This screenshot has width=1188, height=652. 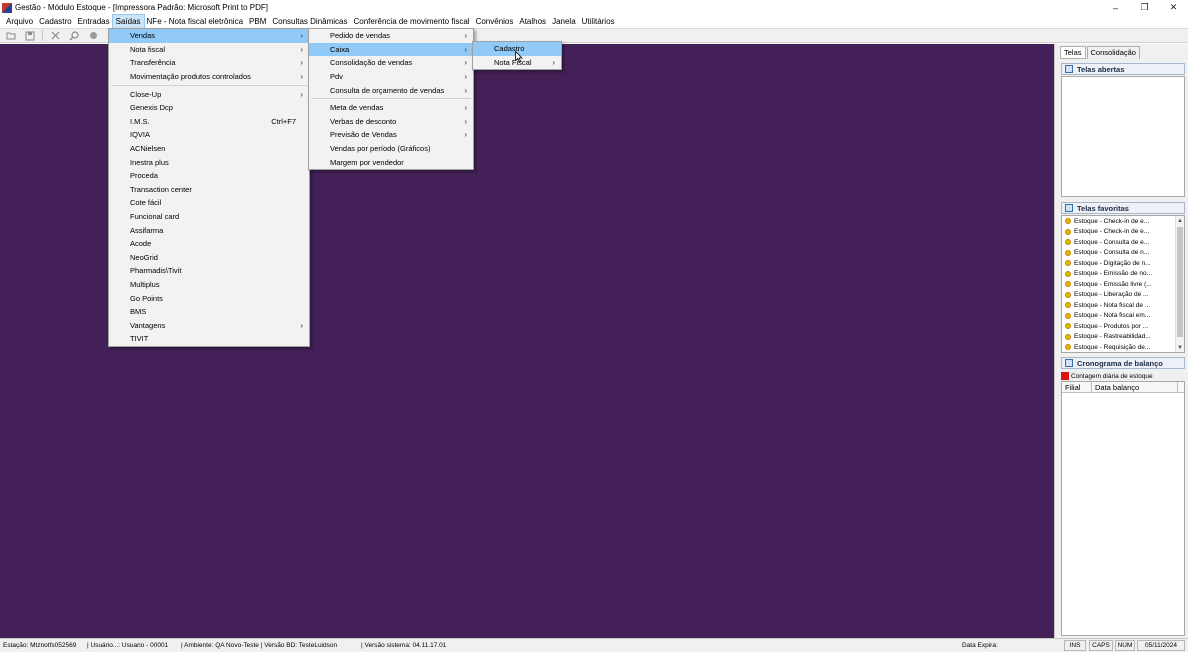 What do you see at coordinates (209, 63) in the screenshot?
I see `saidas-item-transferencia: Transferência ›` at bounding box center [209, 63].